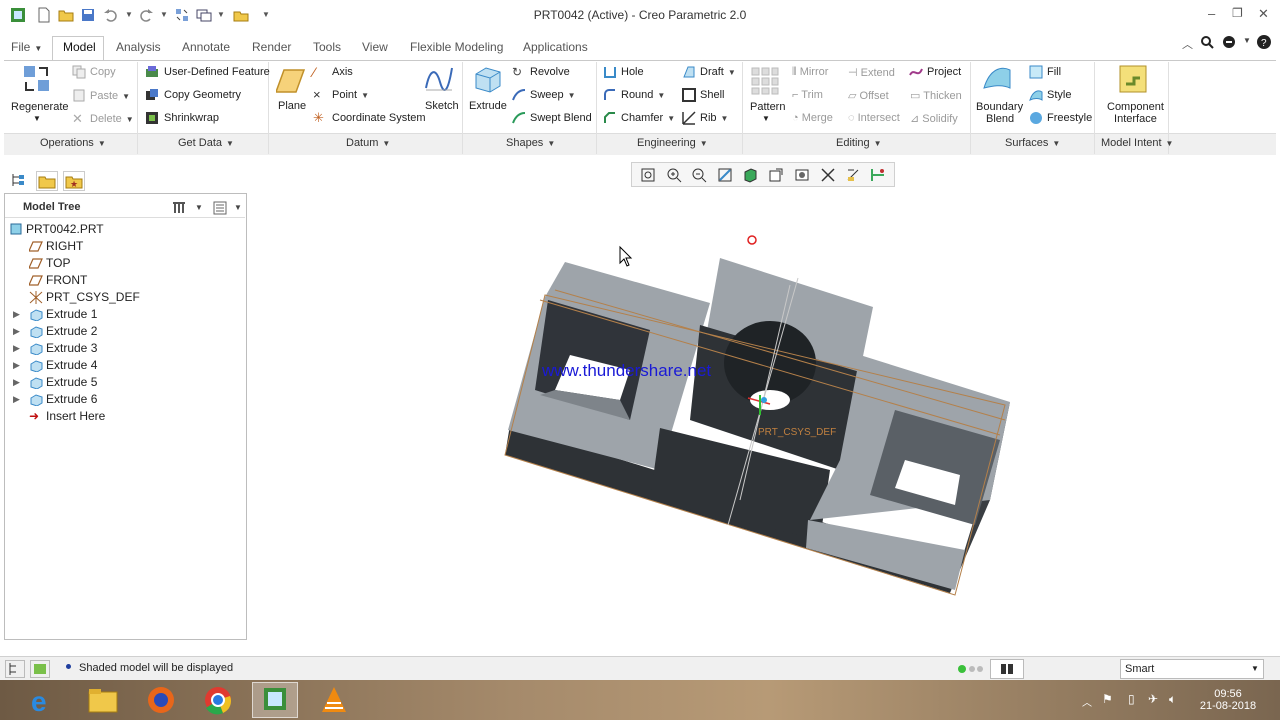  Describe the element at coordinates (530, 143) in the screenshot. I see `group-shapes: Shapes ▼` at that location.